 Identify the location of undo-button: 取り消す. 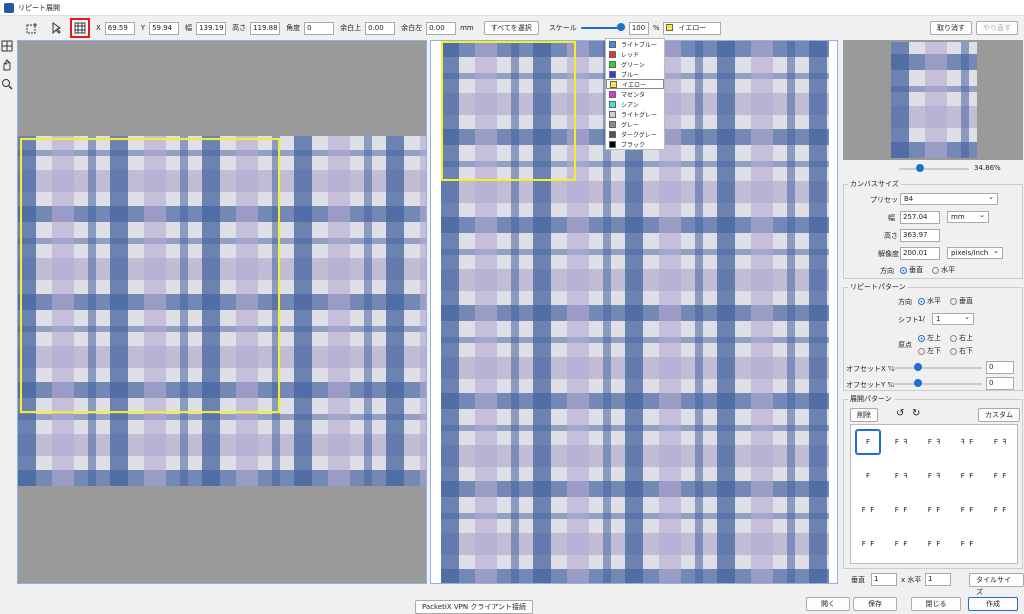
(951, 28).